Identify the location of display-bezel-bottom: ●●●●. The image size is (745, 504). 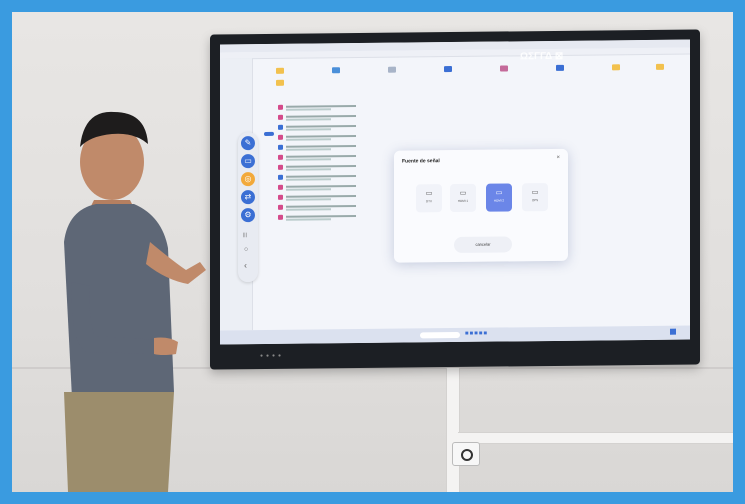
(455, 354).